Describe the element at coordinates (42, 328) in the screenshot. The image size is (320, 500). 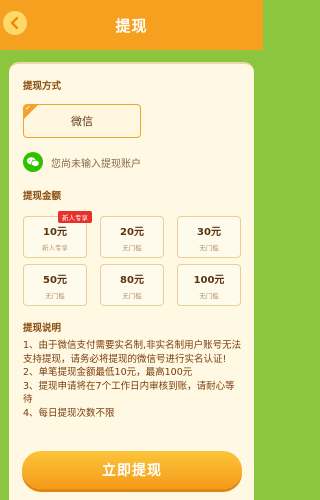
I see `instructions-section-label: 提现说明` at that location.